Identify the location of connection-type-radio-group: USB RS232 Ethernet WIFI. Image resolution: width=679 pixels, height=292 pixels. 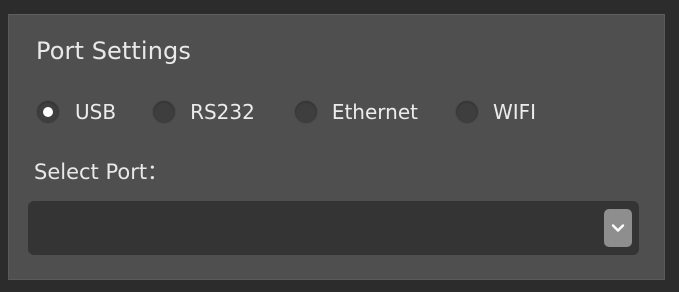
(286, 112).